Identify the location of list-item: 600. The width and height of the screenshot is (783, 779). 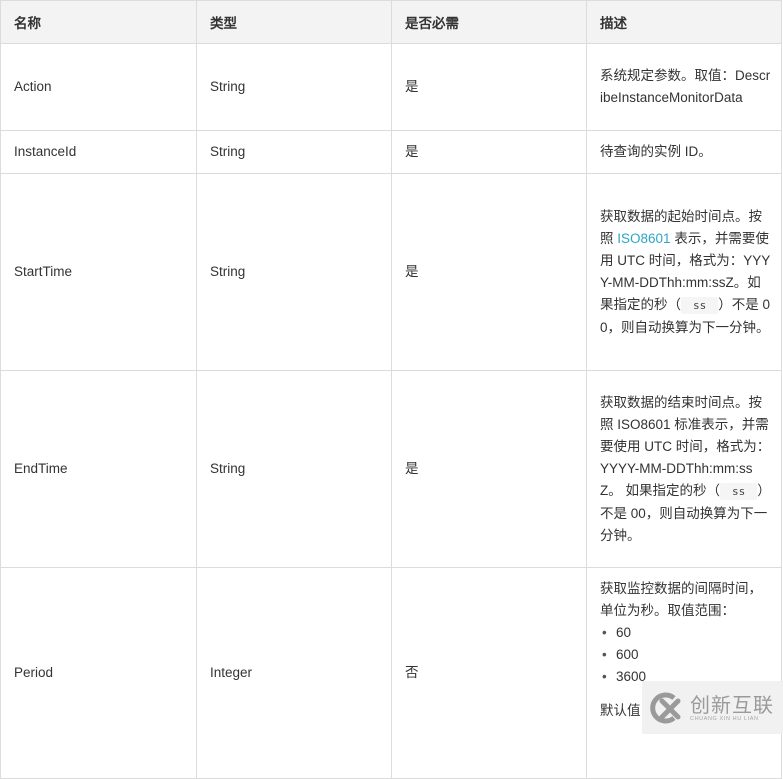
(686, 655).